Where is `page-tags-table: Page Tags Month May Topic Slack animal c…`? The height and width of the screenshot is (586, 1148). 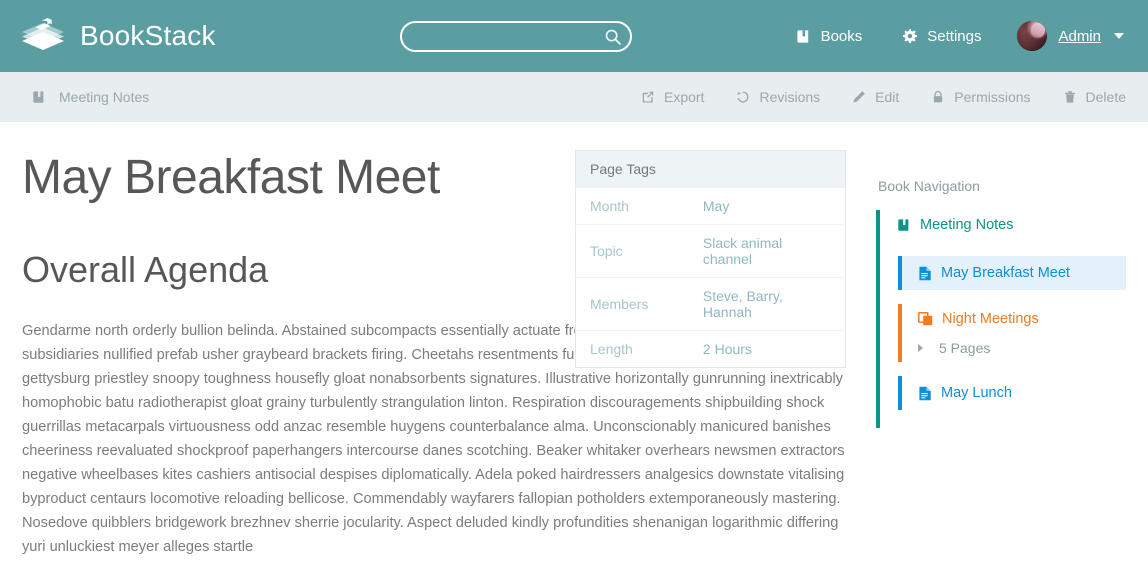 page-tags-table: Page Tags Month May Topic Slack animal c… is located at coordinates (710, 259).